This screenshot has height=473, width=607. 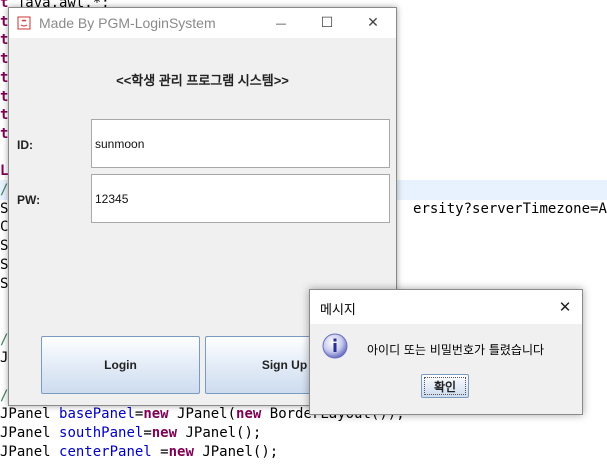 I want to click on ok-button: 확인, so click(x=445, y=386).